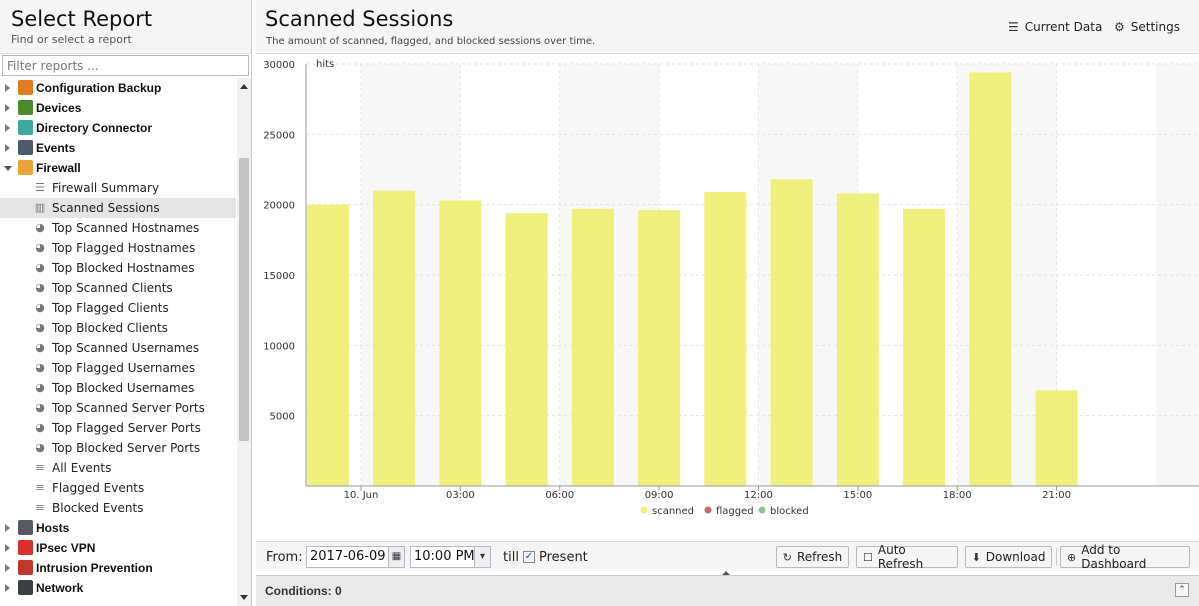 Image resolution: width=1199 pixels, height=606 pixels. What do you see at coordinates (284, 557) in the screenshot?
I see `from-label: From:` at bounding box center [284, 557].